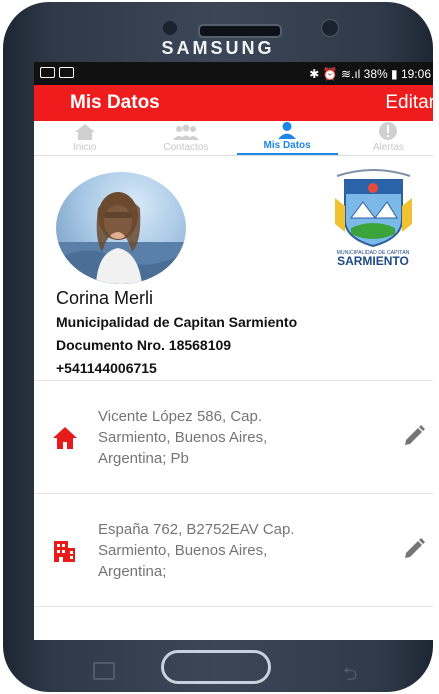 The width and height of the screenshot is (439, 694). I want to click on divider, so click(233, 606).